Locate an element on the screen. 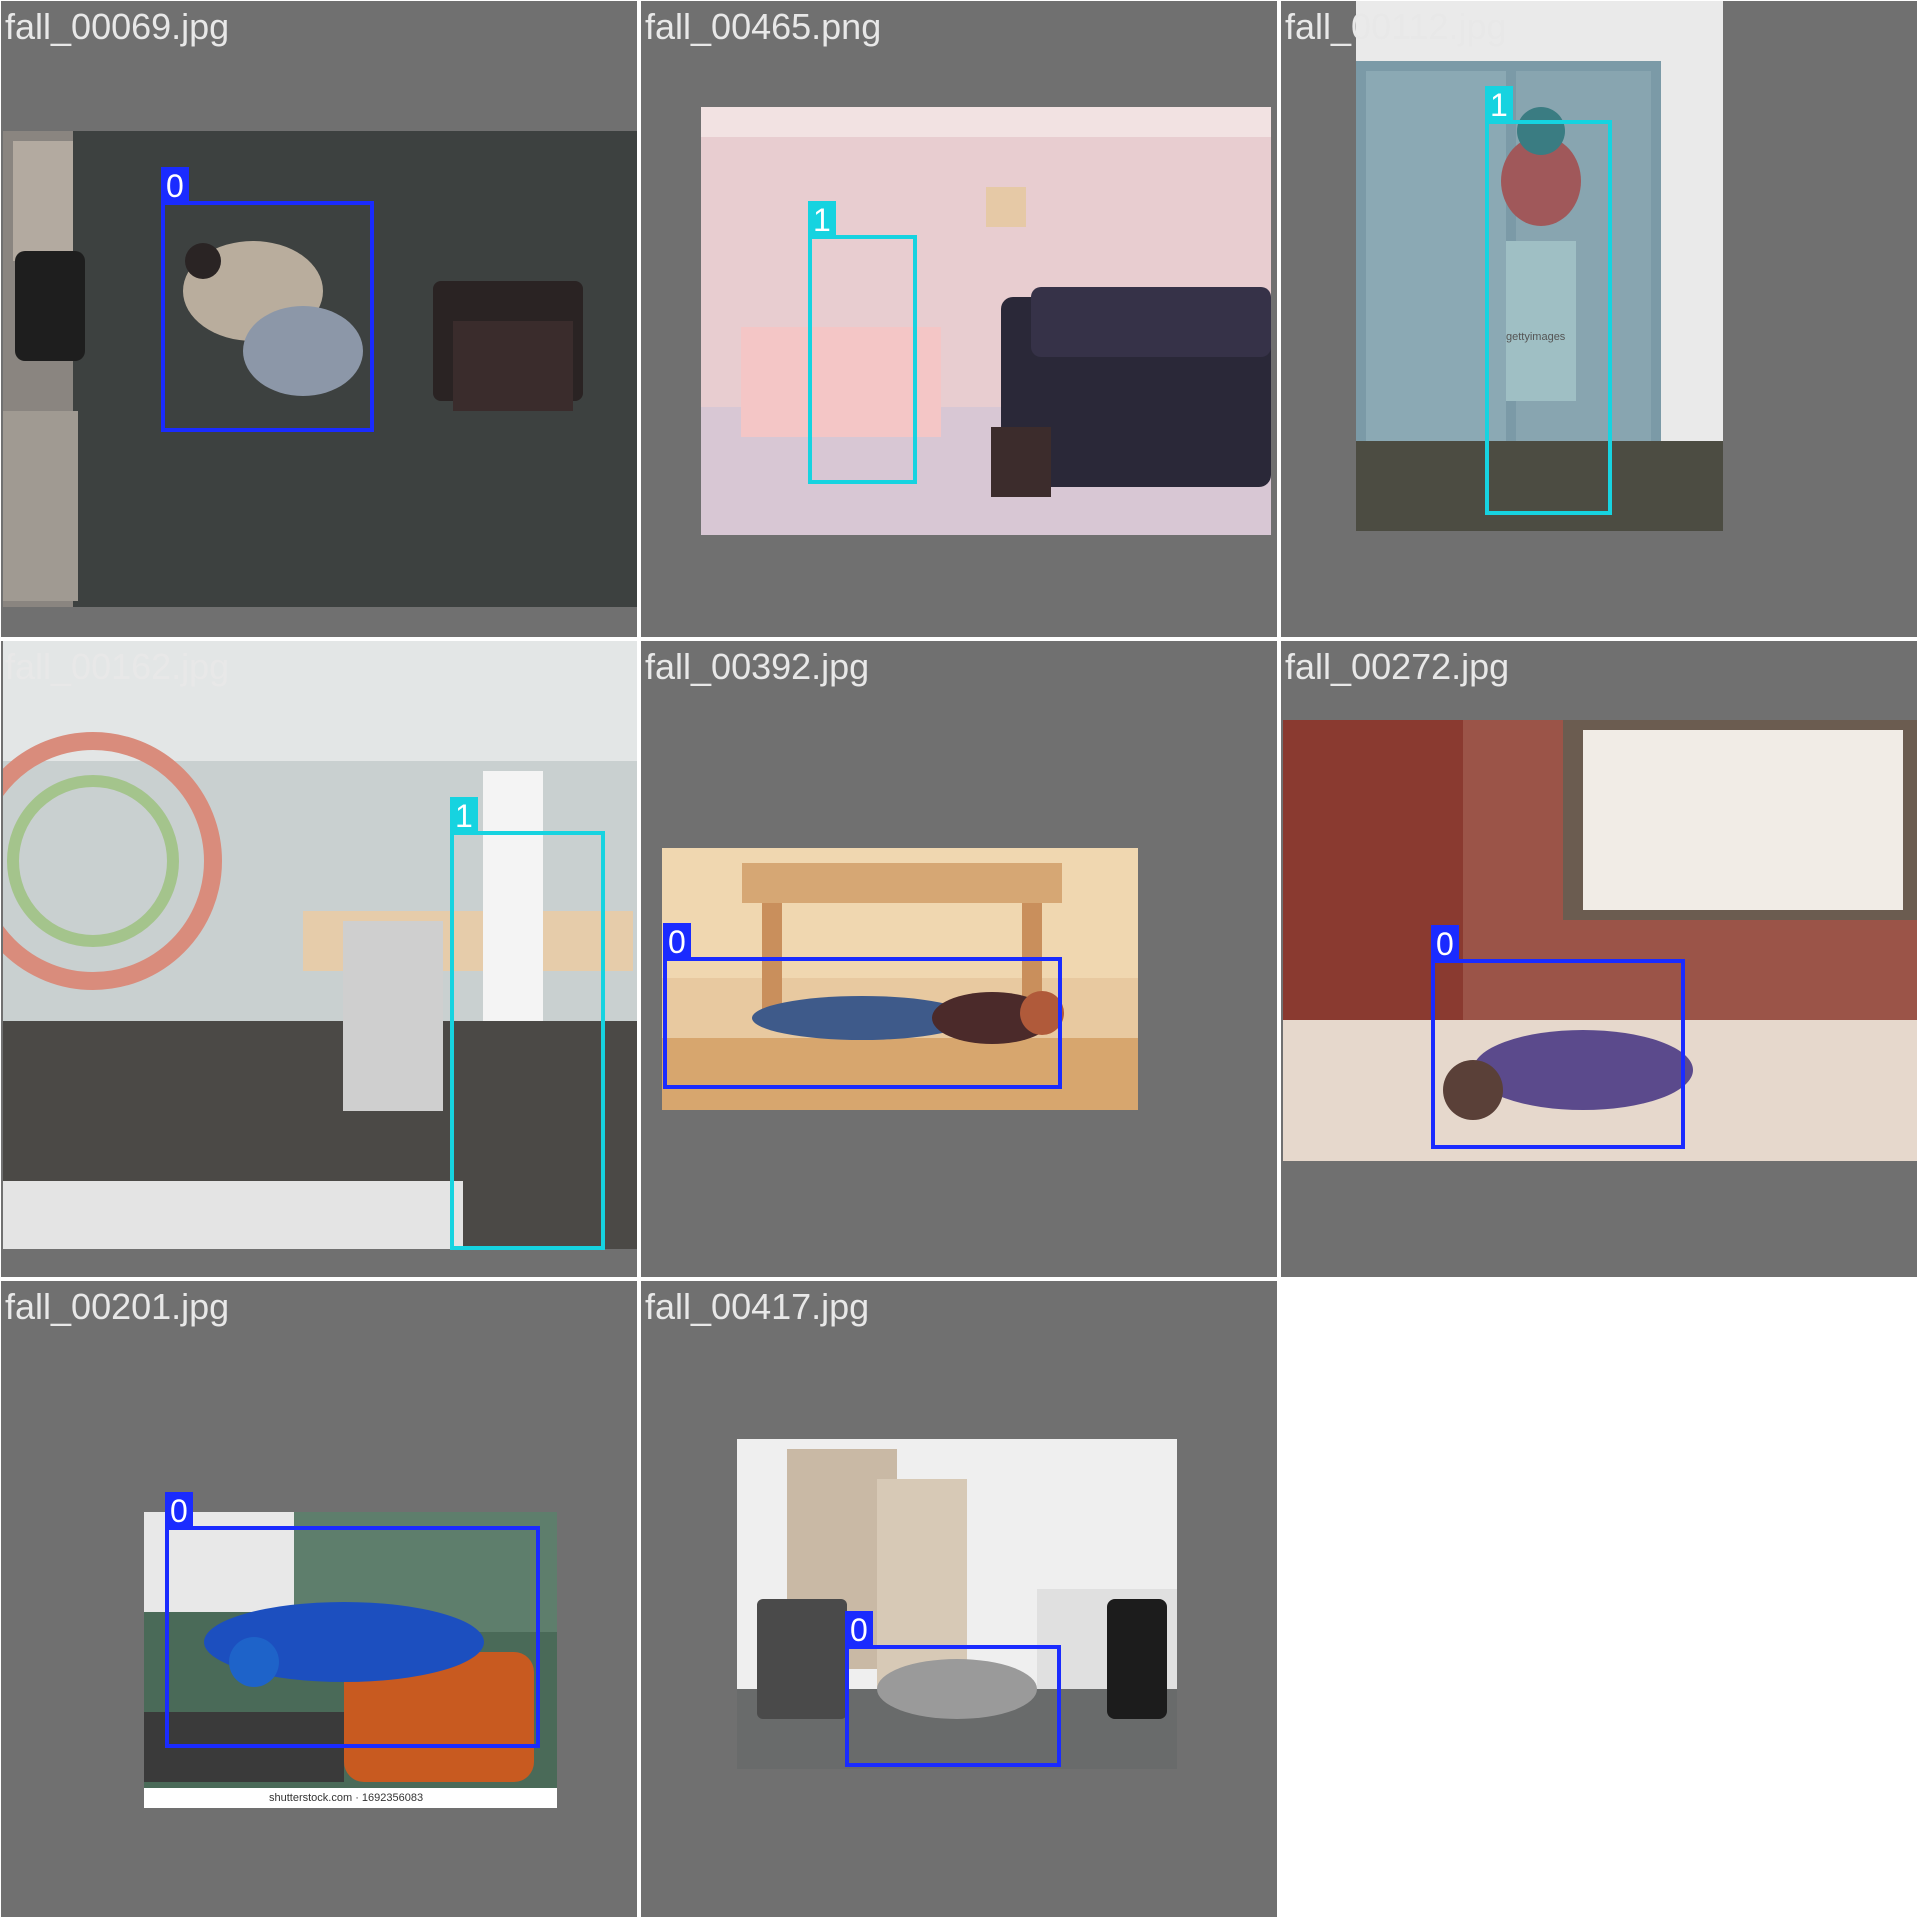 The height and width of the screenshot is (1920, 1920). grid-tile: fall_00069.jpg 0 is located at coordinates (319, 319).